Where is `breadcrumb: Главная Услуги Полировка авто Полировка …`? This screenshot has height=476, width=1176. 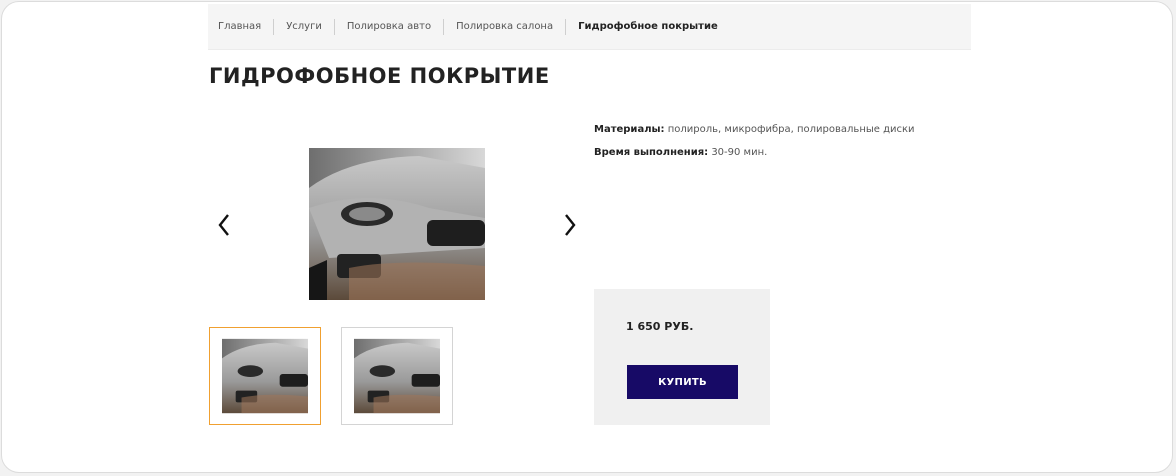 breadcrumb: Главная Услуги Полировка авто Полировка … is located at coordinates (589, 27).